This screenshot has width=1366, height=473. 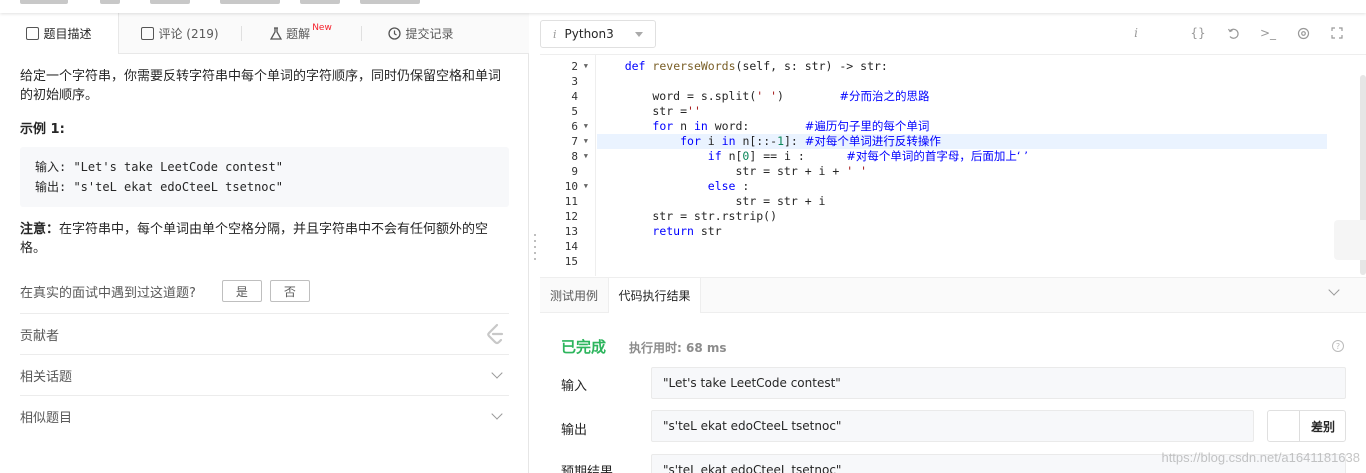 What do you see at coordinates (571, 231) in the screenshot?
I see `line-number-text: 13` at bounding box center [571, 231].